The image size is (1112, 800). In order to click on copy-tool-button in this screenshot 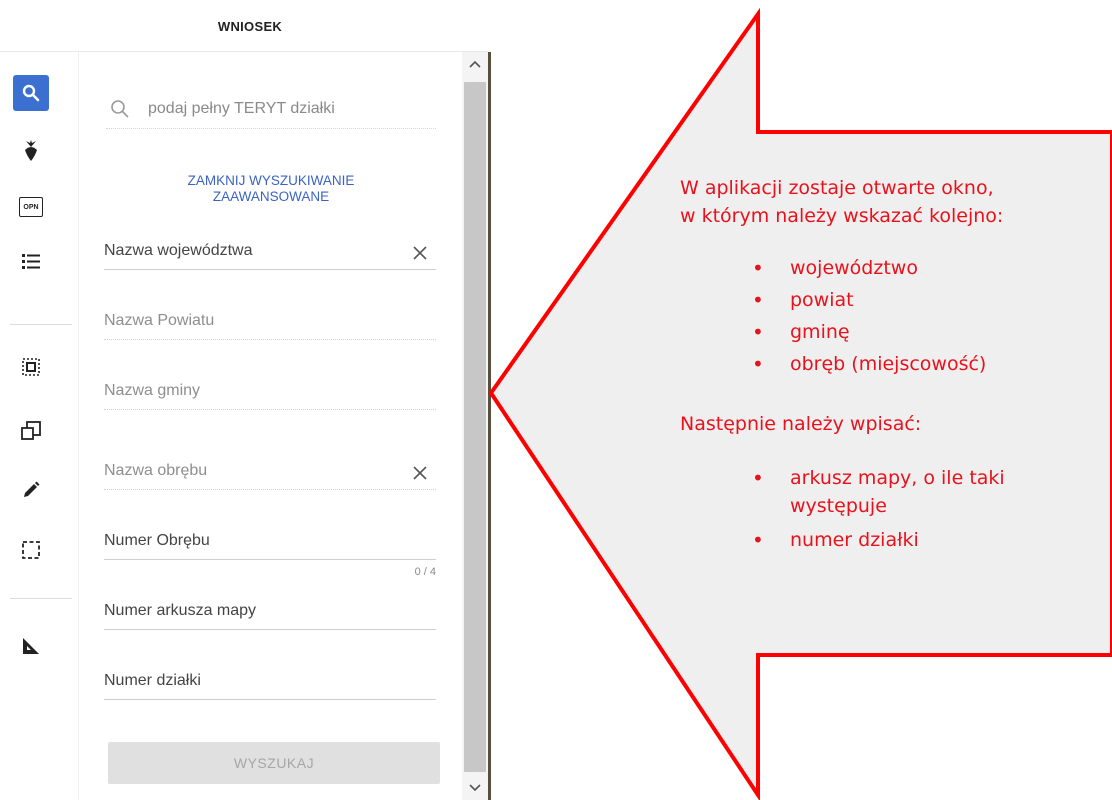, I will do `click(31, 431)`.